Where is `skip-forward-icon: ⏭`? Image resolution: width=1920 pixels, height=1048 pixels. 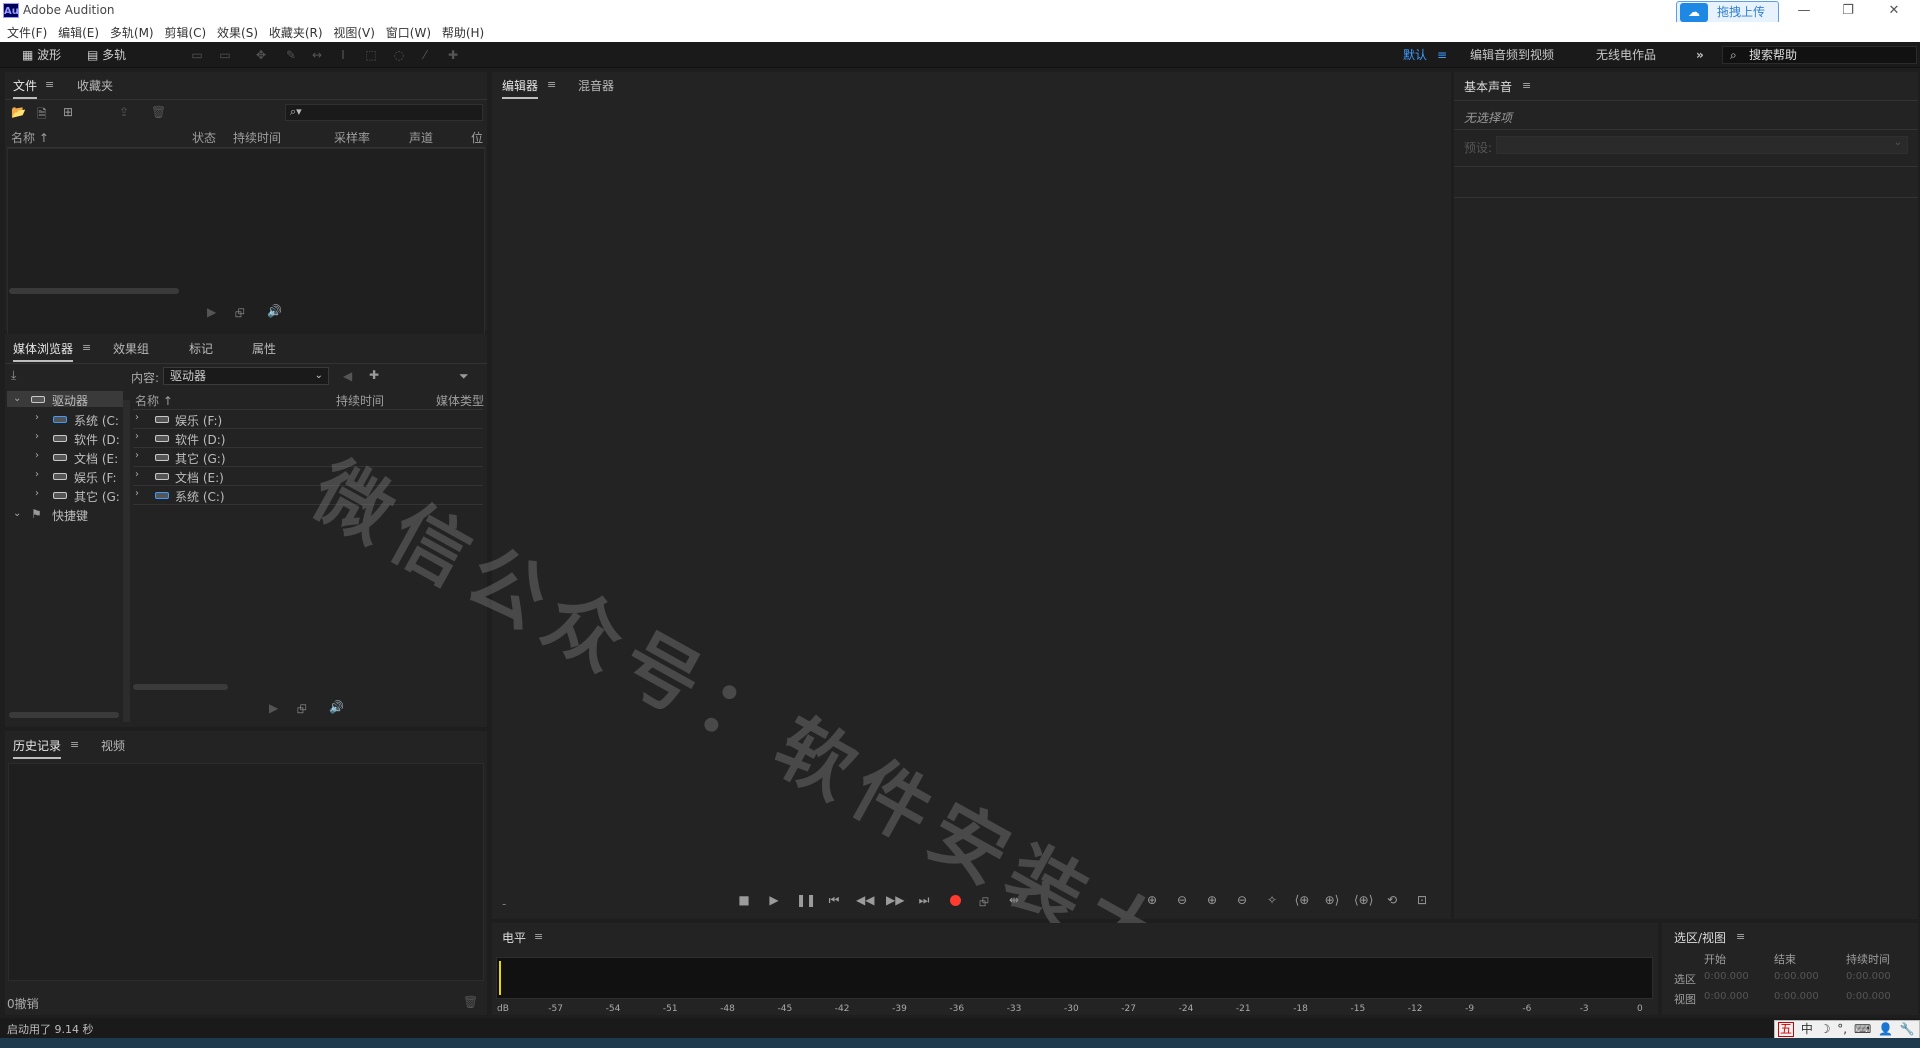 skip-forward-icon: ⏭ is located at coordinates (924, 900).